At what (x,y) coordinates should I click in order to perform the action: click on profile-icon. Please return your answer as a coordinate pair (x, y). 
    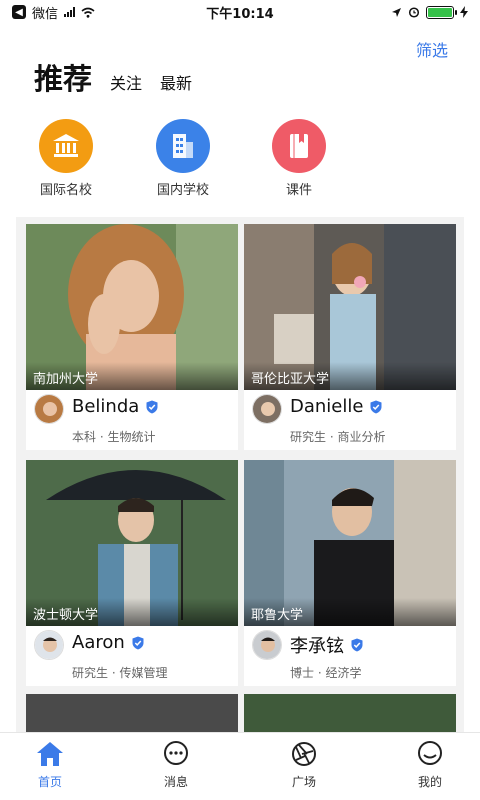
    Looking at the image, I should click on (430, 753).